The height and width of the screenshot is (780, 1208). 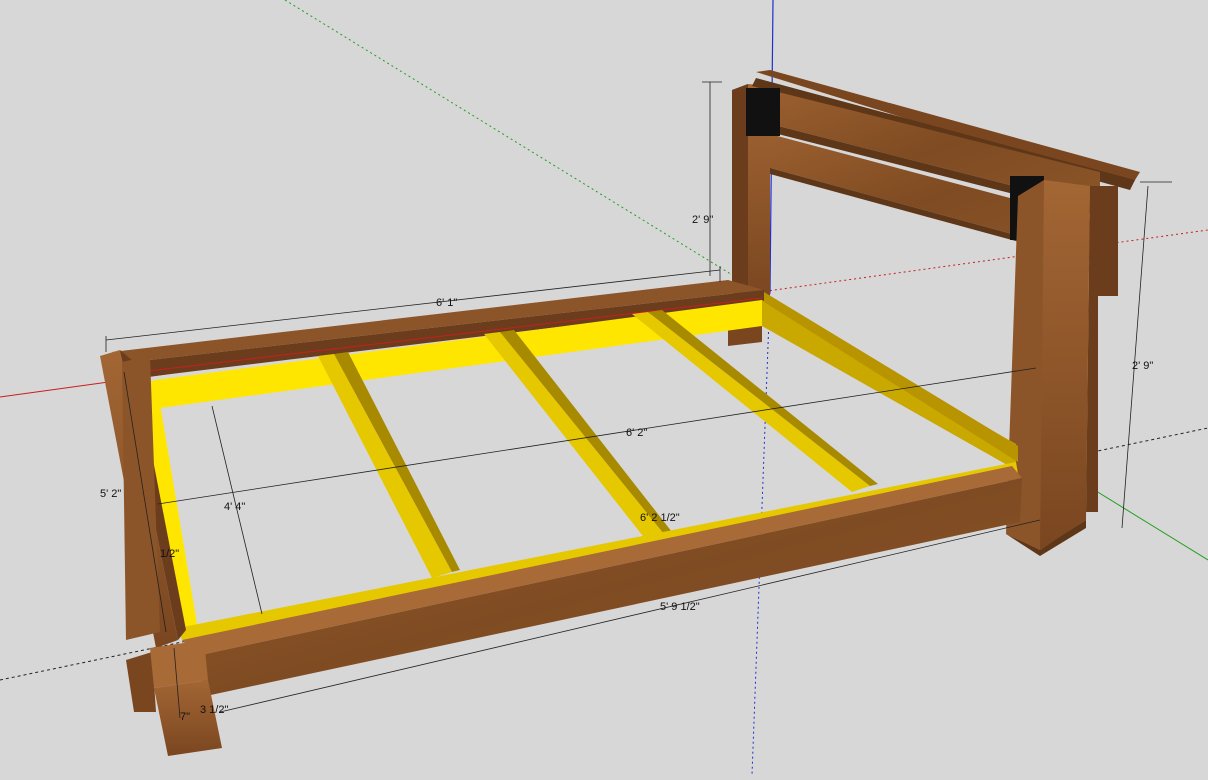 I want to click on dim-top-side-length: 6' 1", so click(x=446, y=303).